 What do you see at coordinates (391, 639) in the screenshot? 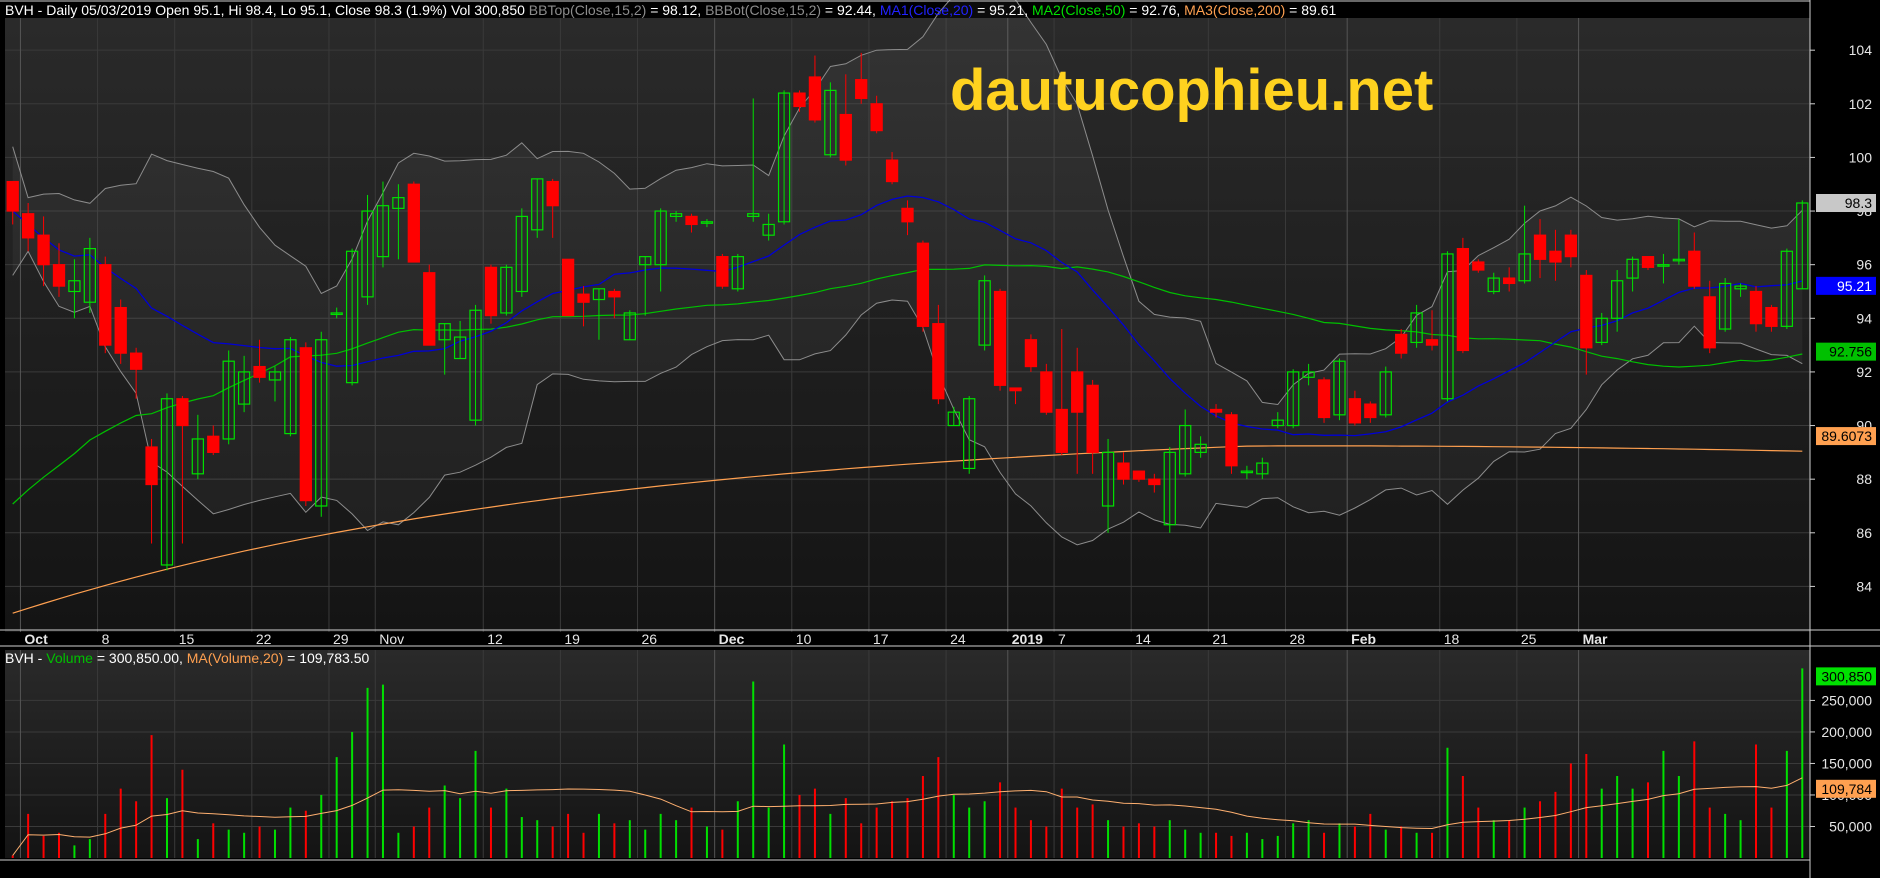
I see `date-label: Nov` at bounding box center [391, 639].